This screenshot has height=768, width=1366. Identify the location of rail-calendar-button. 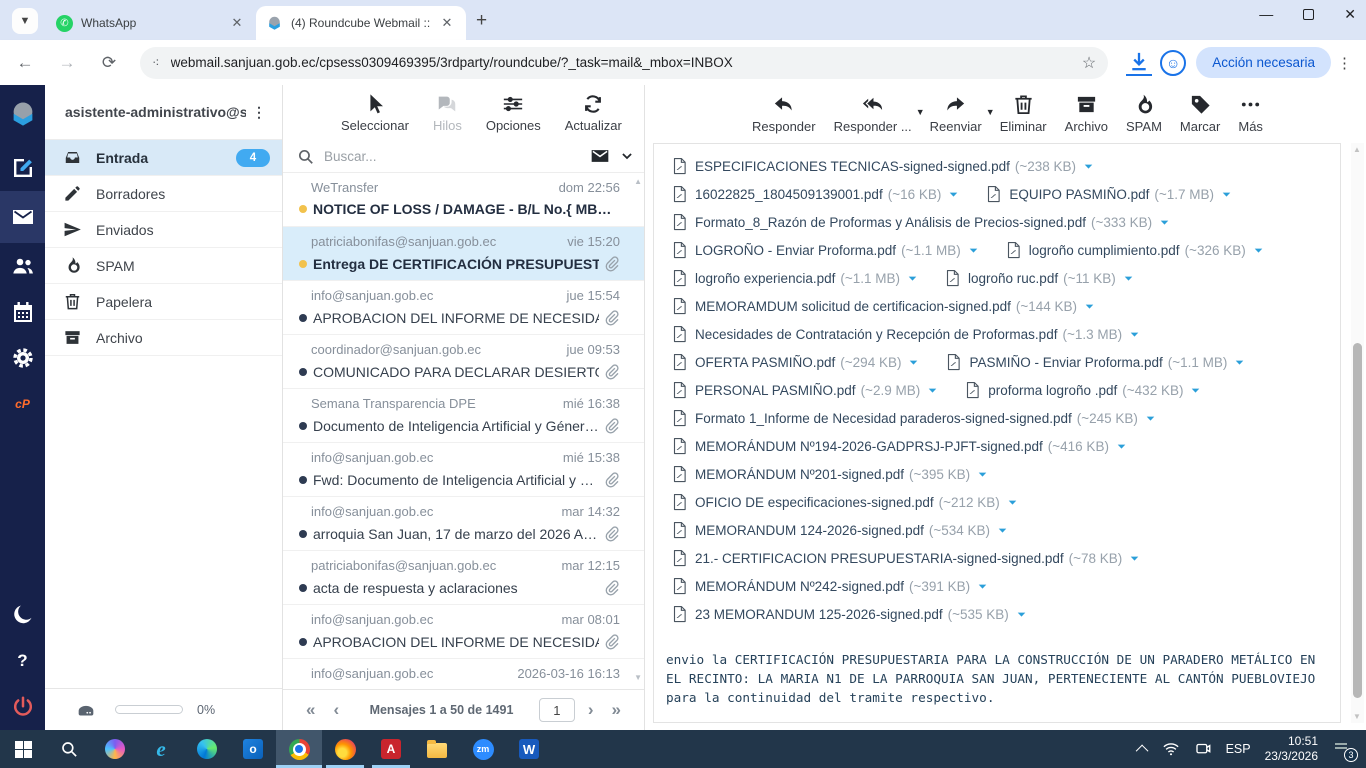
(22, 312).